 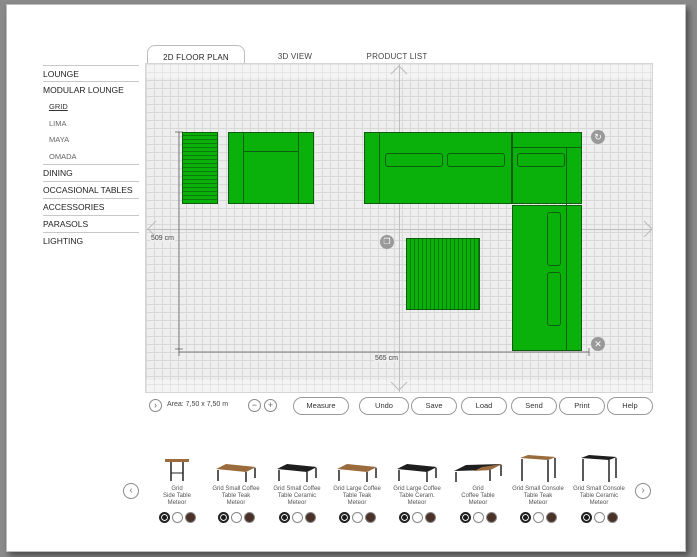 I want to click on product-name: Grid Small Console Table Teak Meteor, so click(x=538, y=496).